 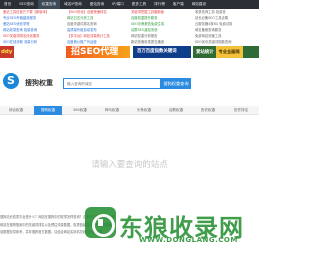 I want to click on page-title: 搜狗权重, so click(x=39, y=83).